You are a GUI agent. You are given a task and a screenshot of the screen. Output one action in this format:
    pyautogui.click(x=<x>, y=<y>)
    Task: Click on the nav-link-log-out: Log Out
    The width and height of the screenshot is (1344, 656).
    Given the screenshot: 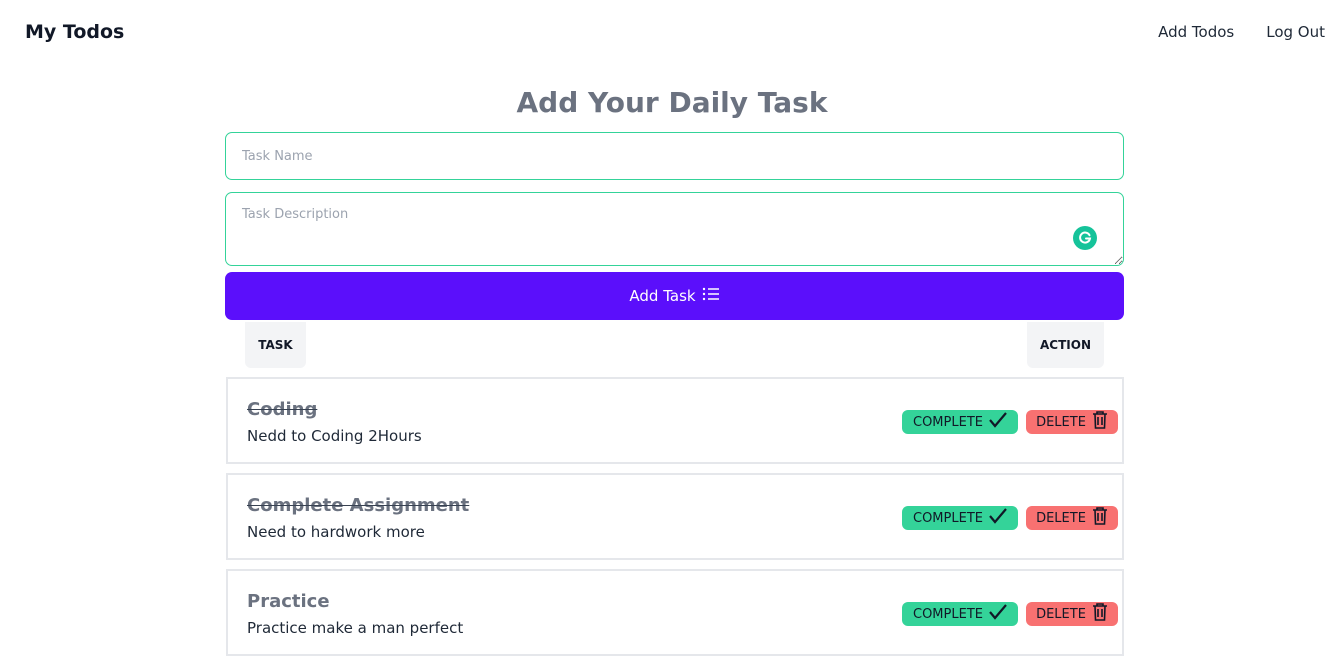 What is the action you would take?
    pyautogui.click(x=1295, y=32)
    